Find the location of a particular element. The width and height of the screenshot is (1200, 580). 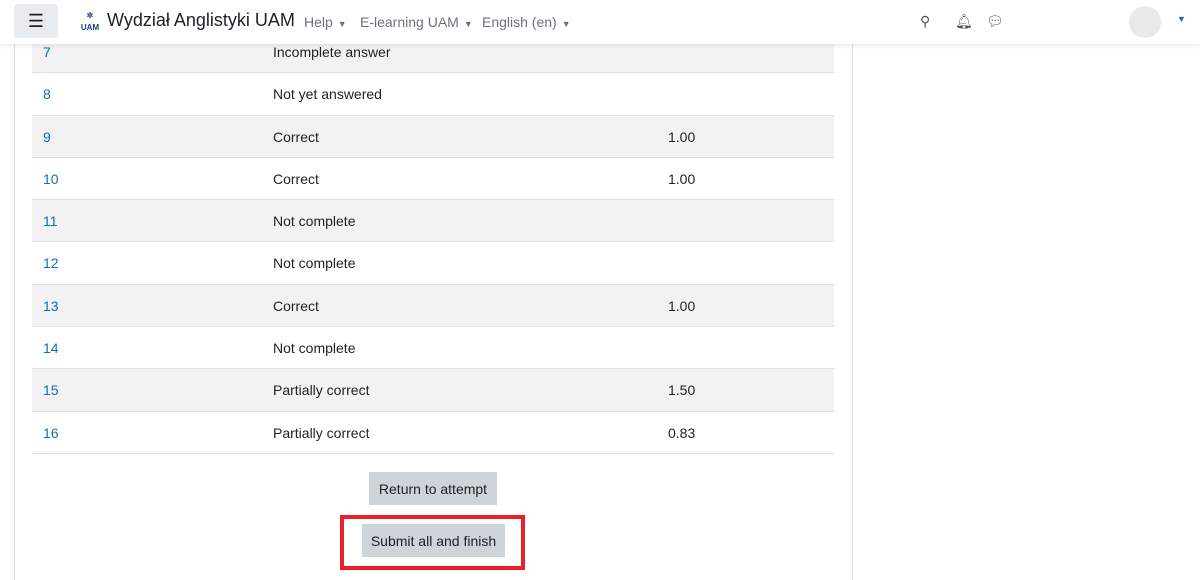

table-row: 9 Correct 1.00 is located at coordinates (433, 136).